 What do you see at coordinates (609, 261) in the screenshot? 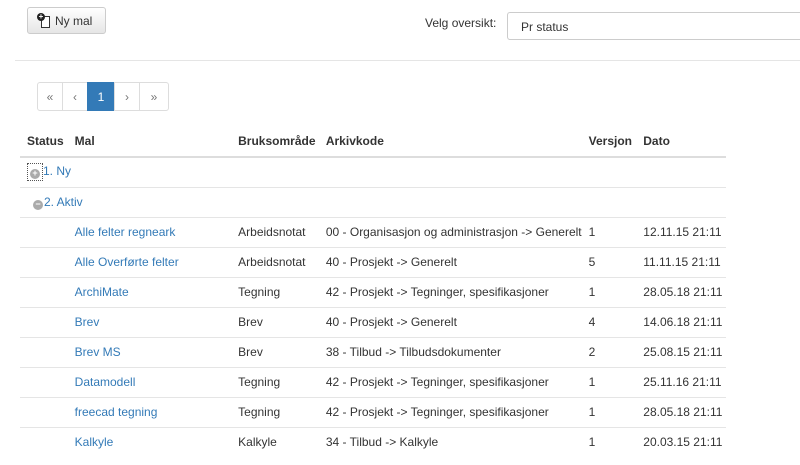
I see `version-cell: 5` at bounding box center [609, 261].